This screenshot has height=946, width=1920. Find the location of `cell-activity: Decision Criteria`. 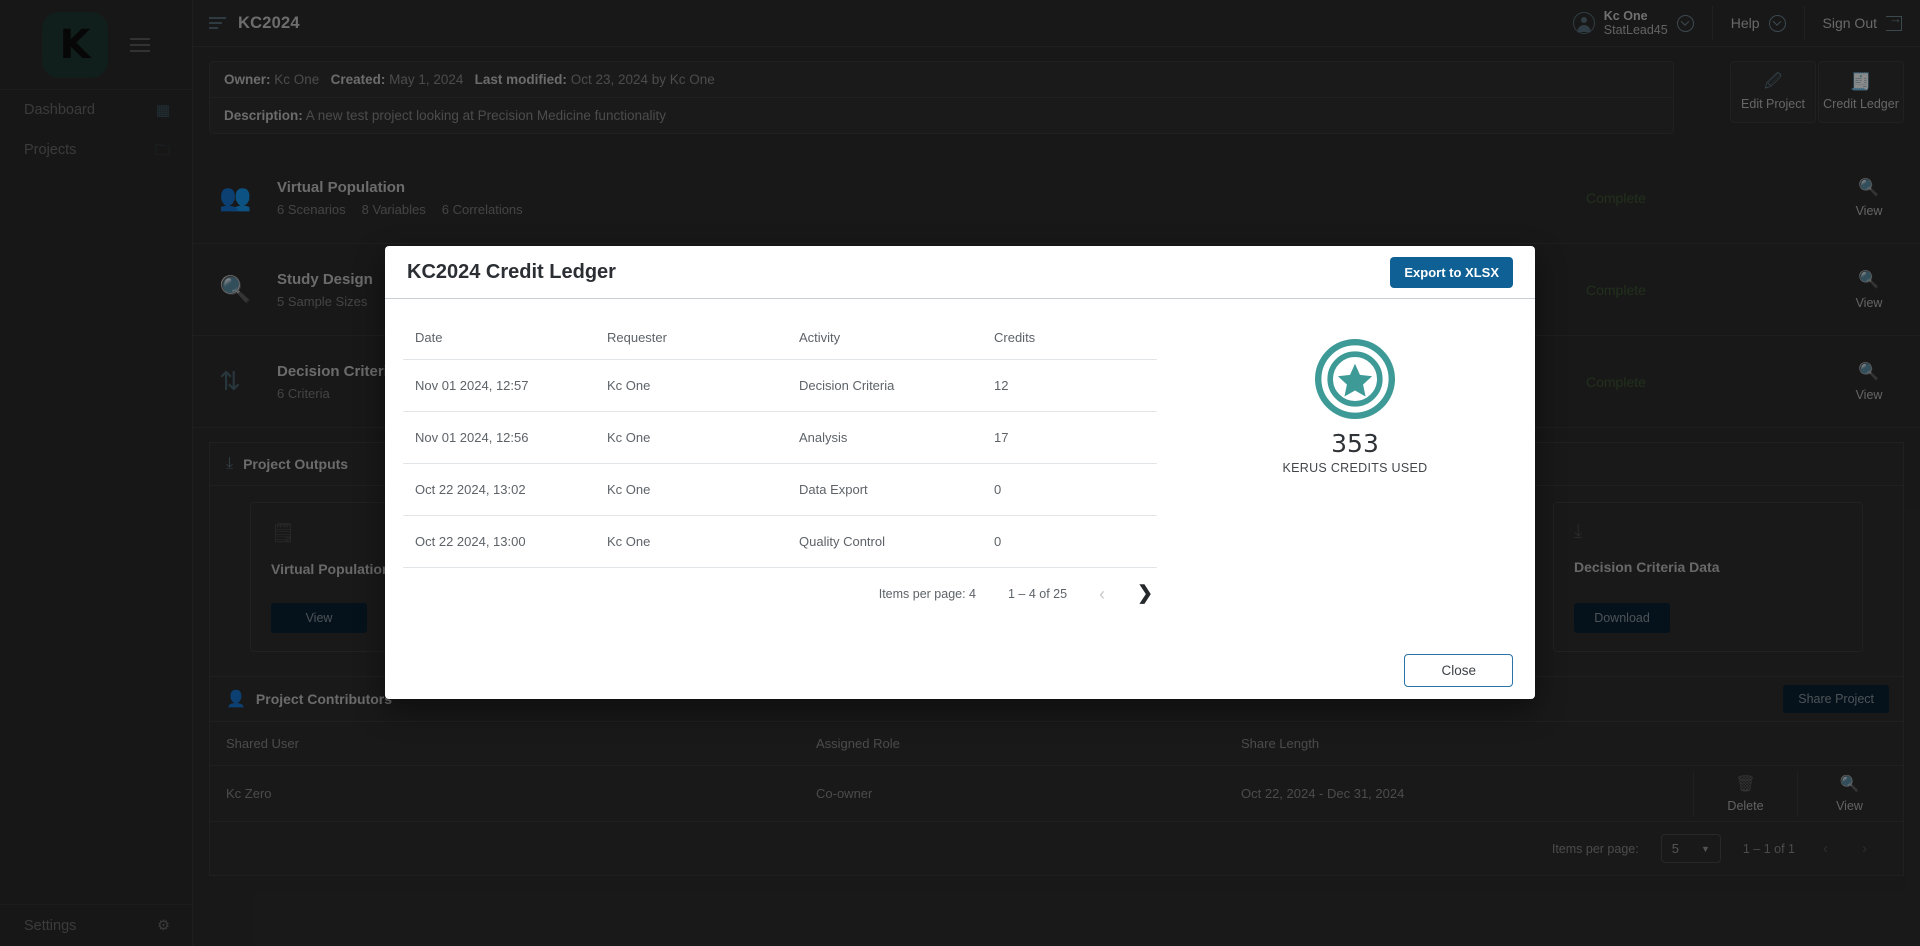

cell-activity: Decision Criteria is located at coordinates (884, 385).